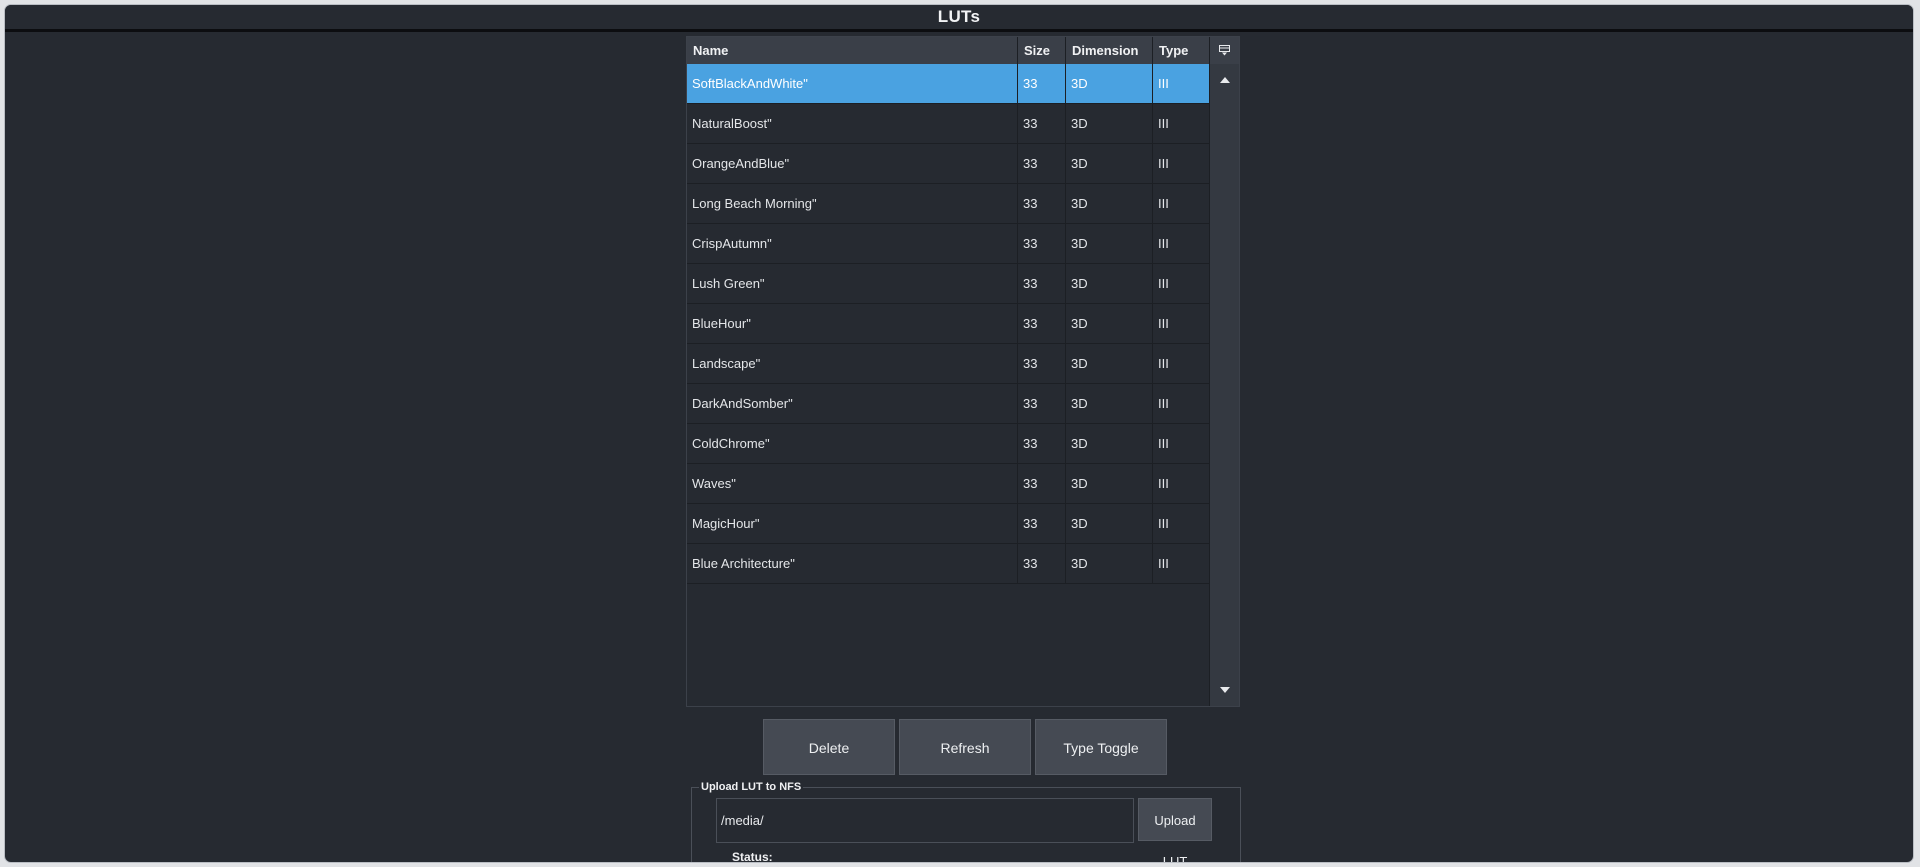 This screenshot has width=1920, height=867. What do you see at coordinates (852, 523) in the screenshot?
I see `cell-name: MagicHour"` at bounding box center [852, 523].